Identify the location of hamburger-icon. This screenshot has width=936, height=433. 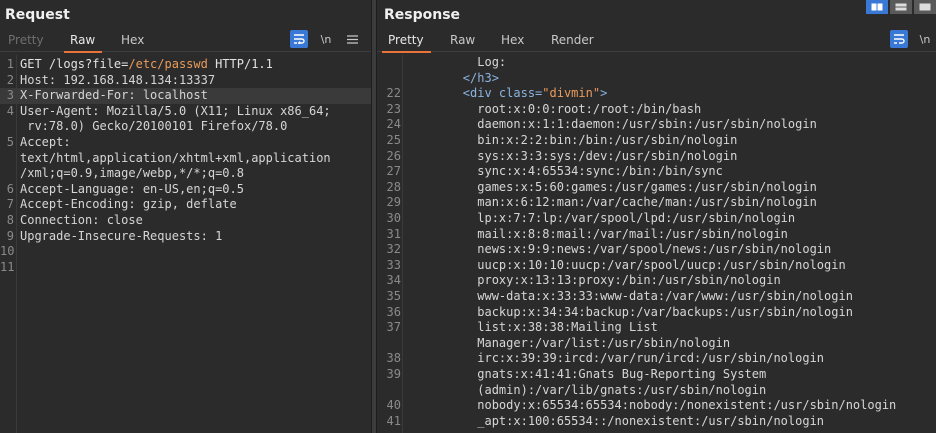
(352, 39).